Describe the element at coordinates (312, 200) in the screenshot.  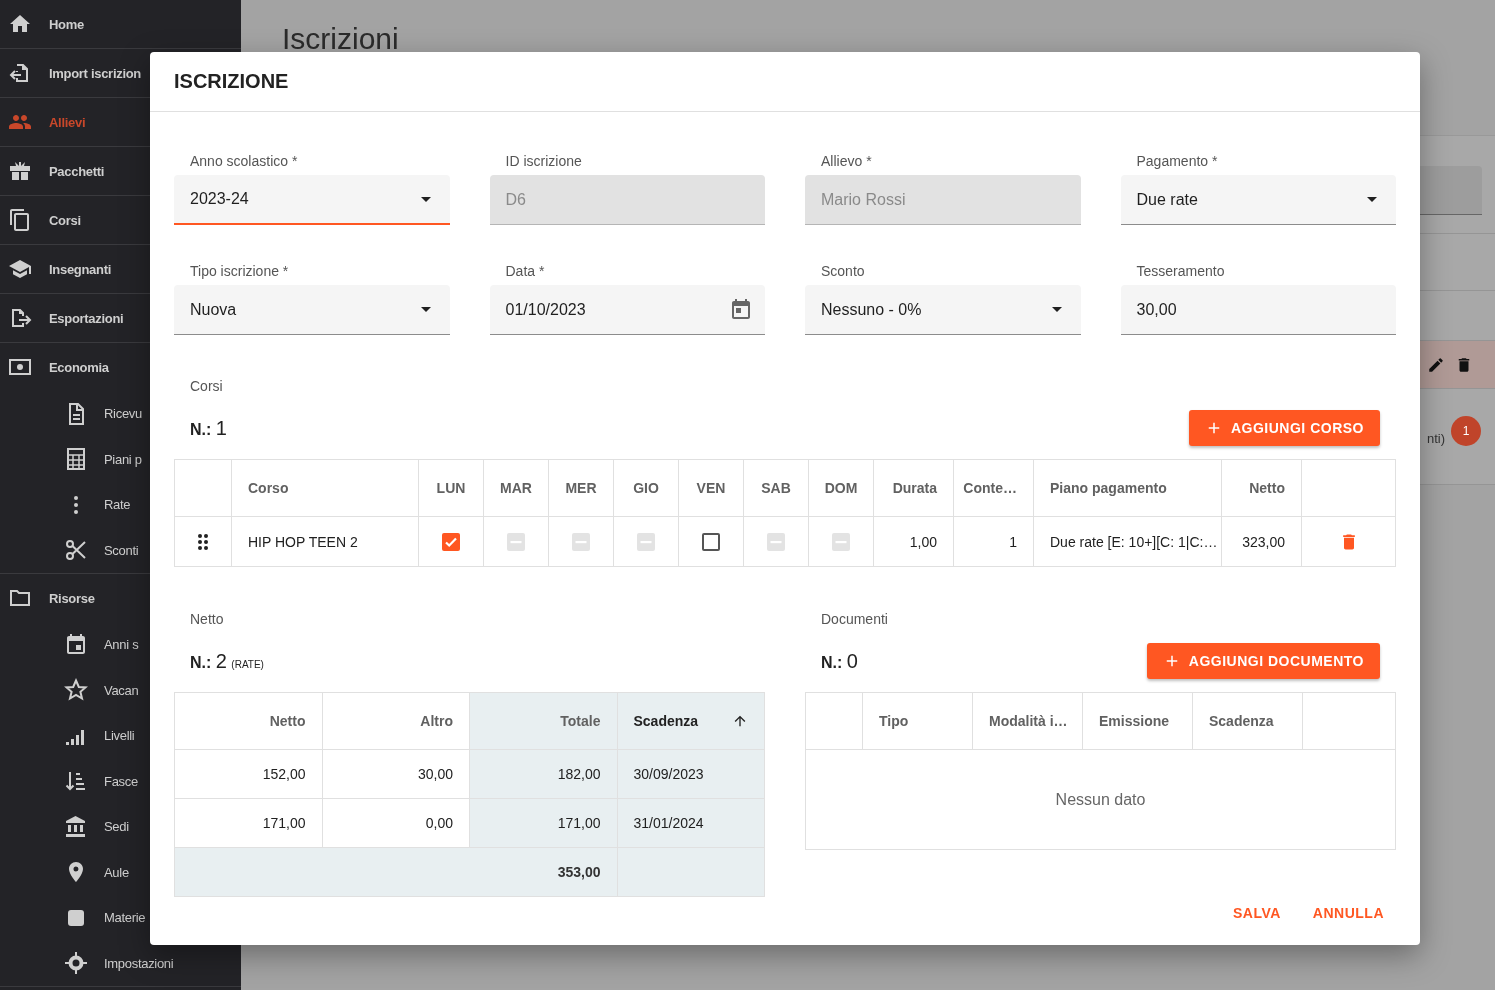
I see `select-field: 2023-24` at that location.